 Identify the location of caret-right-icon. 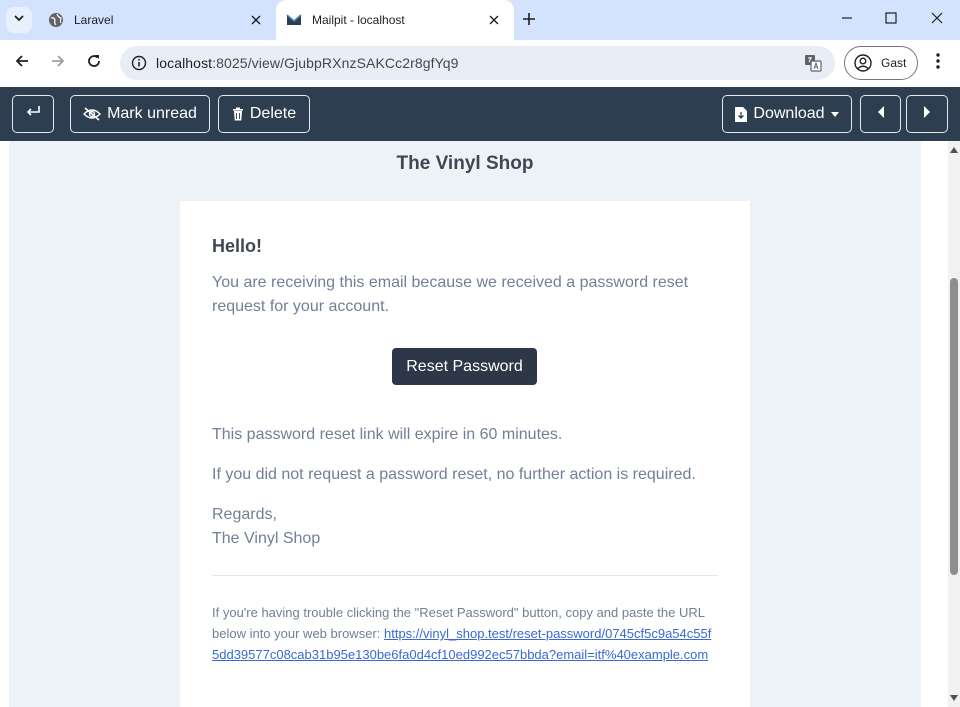
(927, 114).